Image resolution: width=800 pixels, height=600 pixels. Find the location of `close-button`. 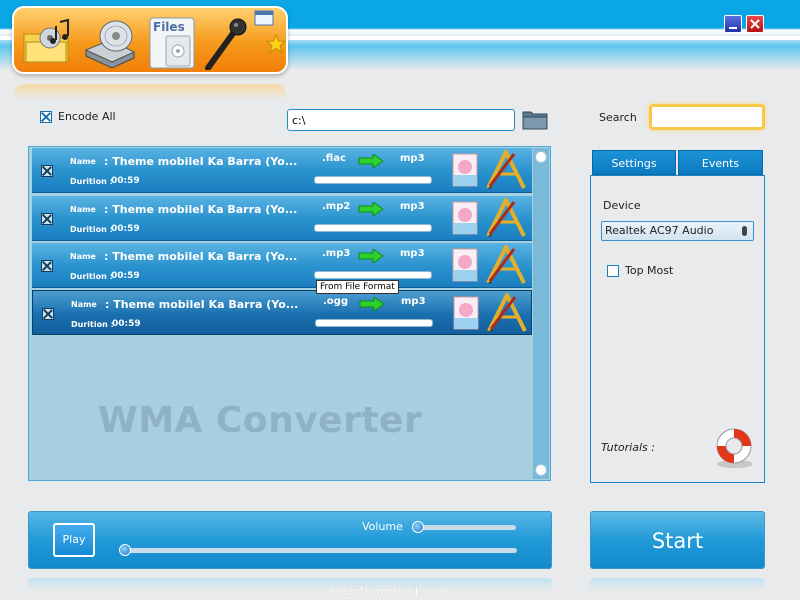

close-button is located at coordinates (755, 24).